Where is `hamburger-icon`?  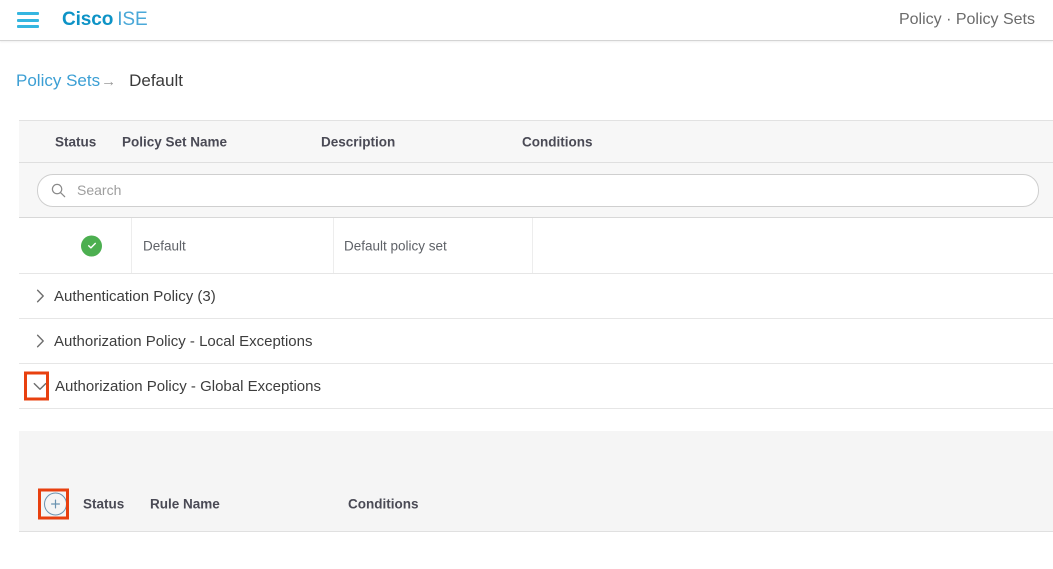
hamburger-icon is located at coordinates (28, 20).